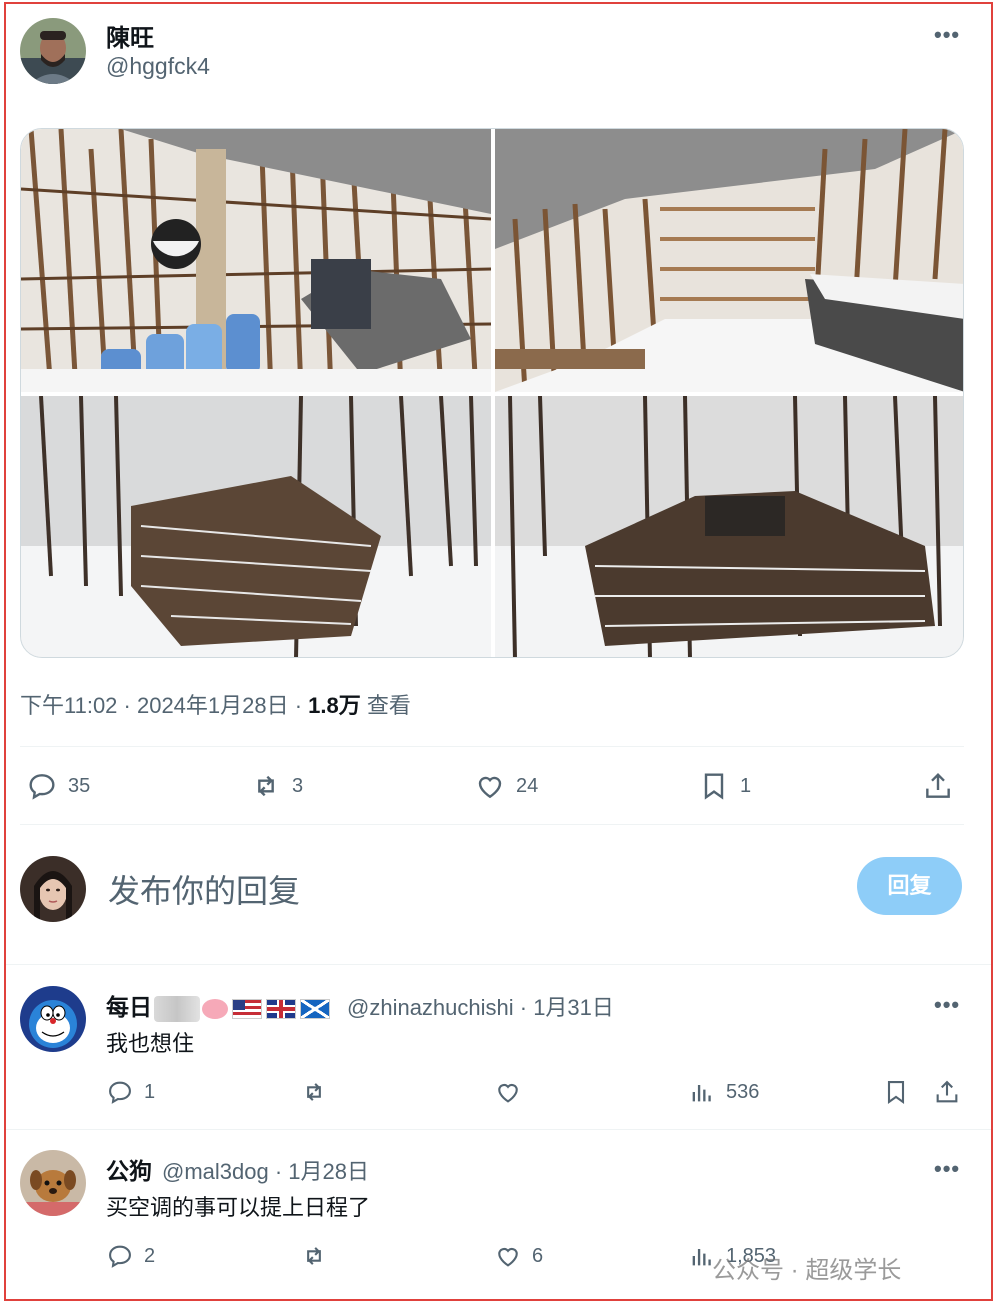  What do you see at coordinates (130, 35) in the screenshot?
I see `author-name: 陳旺` at bounding box center [130, 35].